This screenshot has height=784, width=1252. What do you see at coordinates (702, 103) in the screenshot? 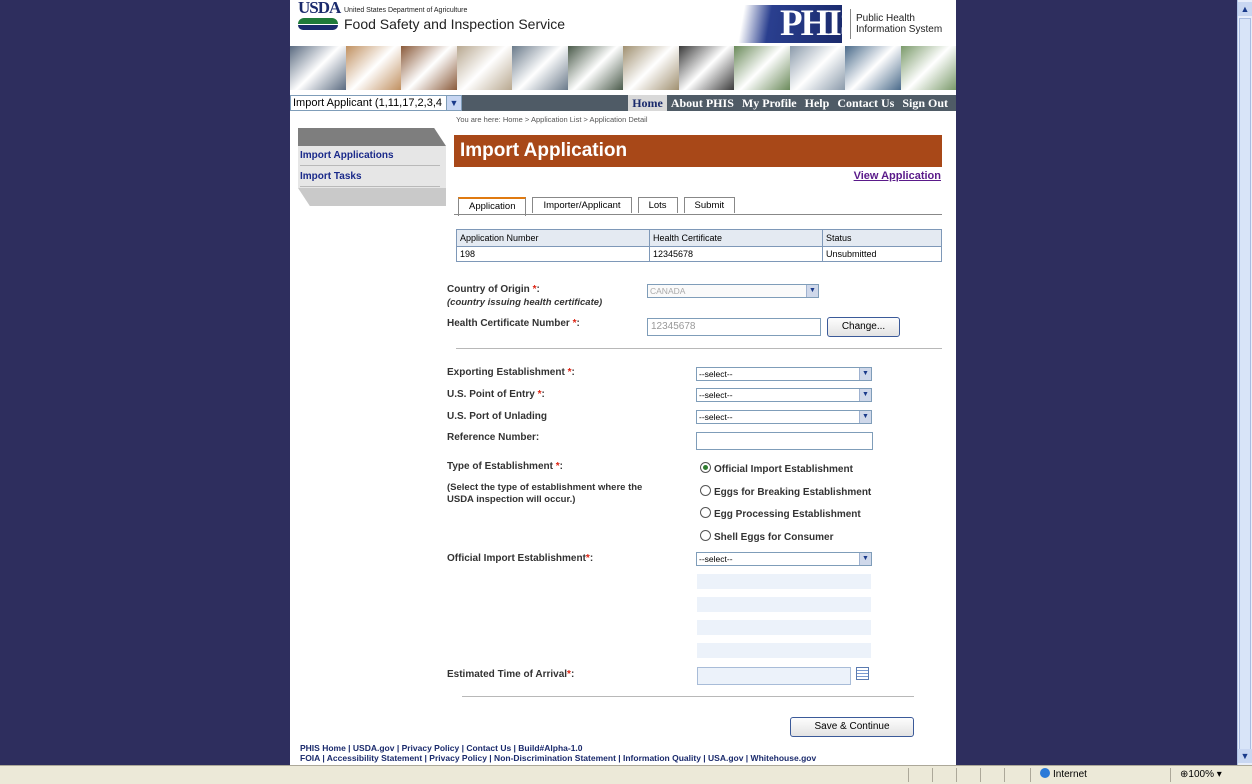
I see `nav-about: About PHIS` at bounding box center [702, 103].